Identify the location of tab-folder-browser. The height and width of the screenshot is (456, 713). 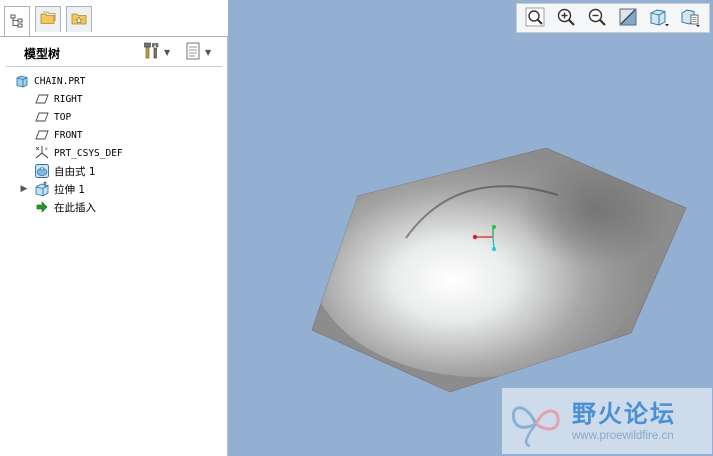
(48, 19).